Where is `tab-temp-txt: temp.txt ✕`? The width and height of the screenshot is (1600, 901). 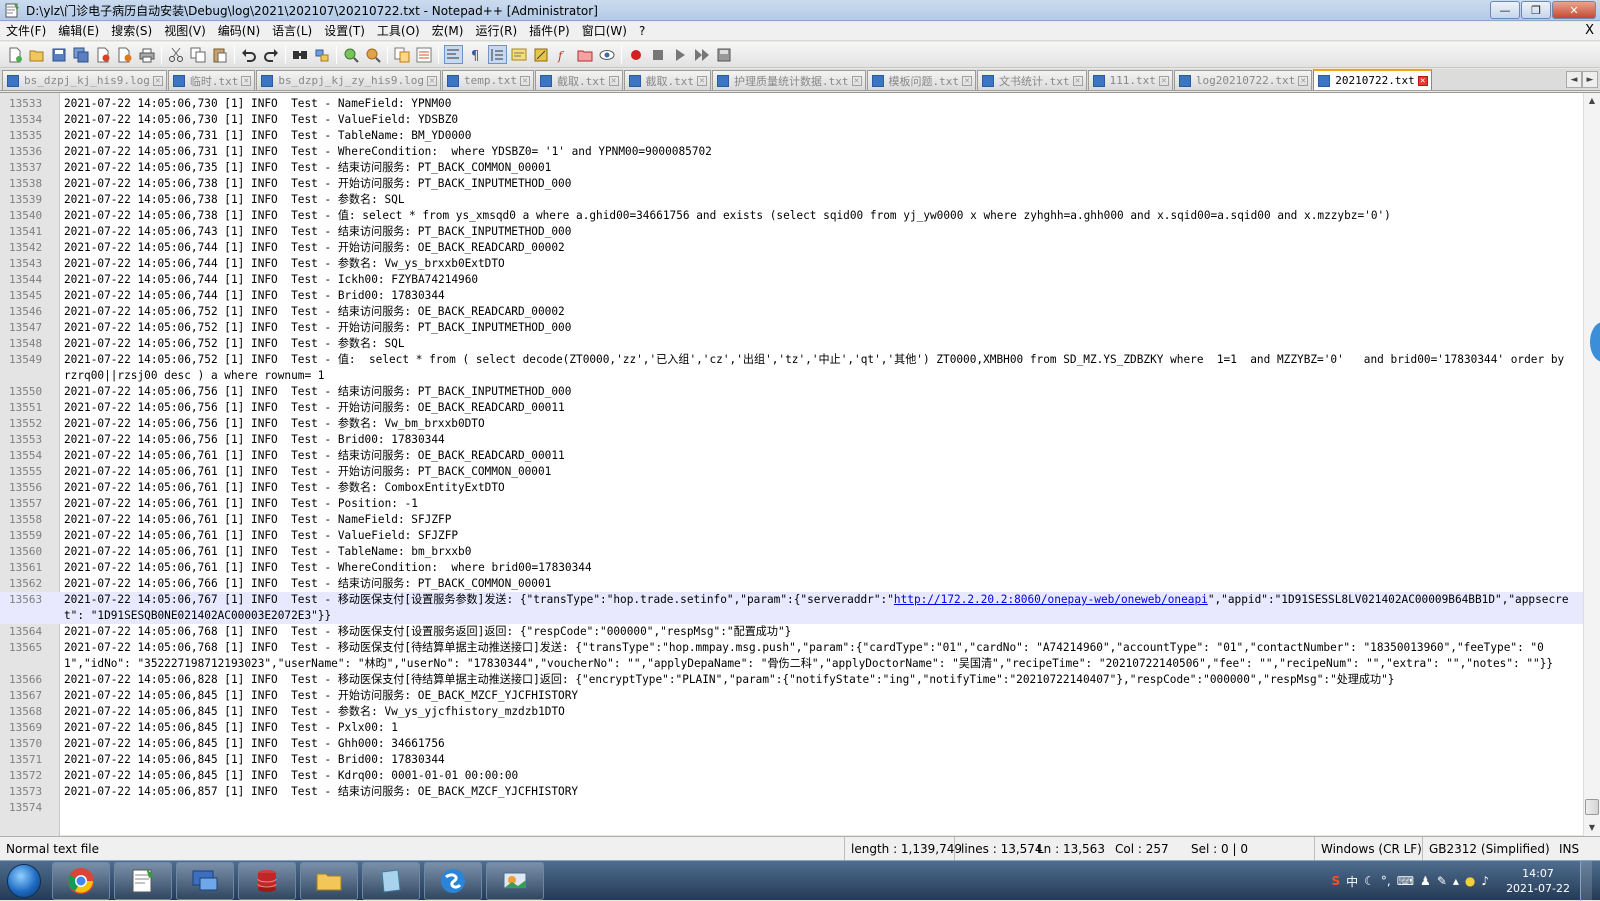 tab-temp-txt: temp.txt ✕ is located at coordinates (488, 80).